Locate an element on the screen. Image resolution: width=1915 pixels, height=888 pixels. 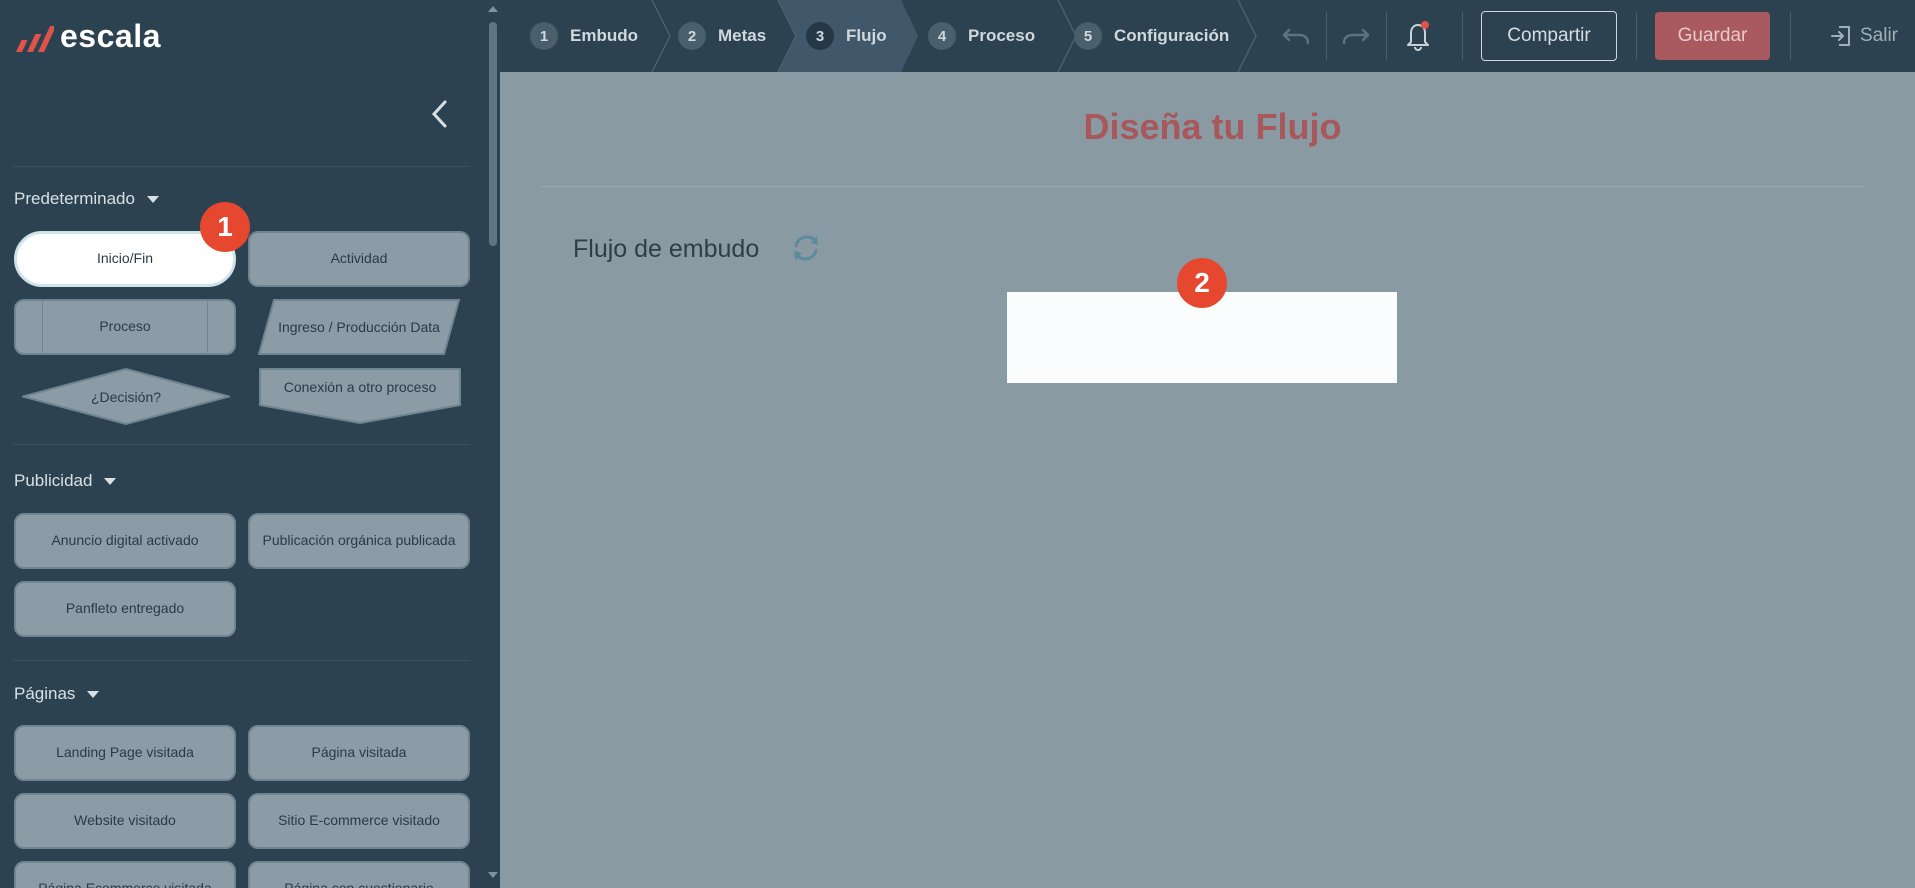
chevron-left-icon is located at coordinates (439, 114).